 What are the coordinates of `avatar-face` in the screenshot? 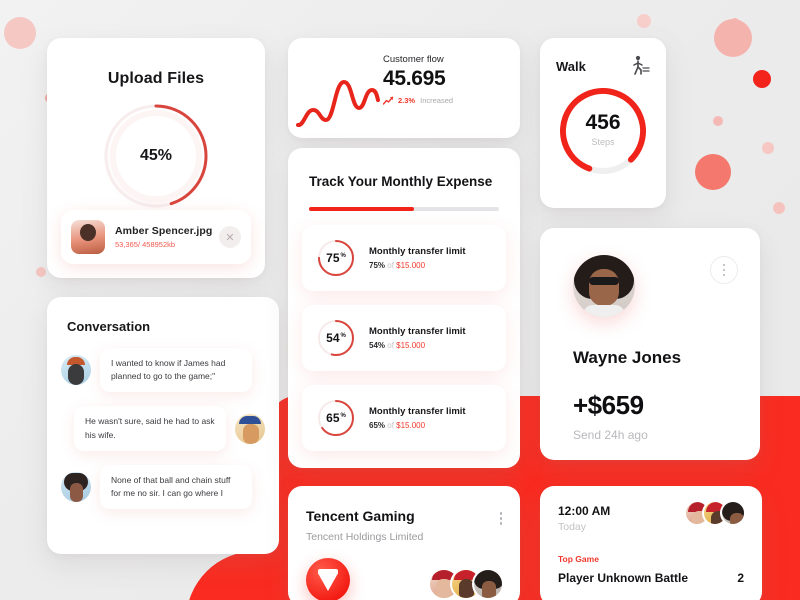 It's located at (604, 287).